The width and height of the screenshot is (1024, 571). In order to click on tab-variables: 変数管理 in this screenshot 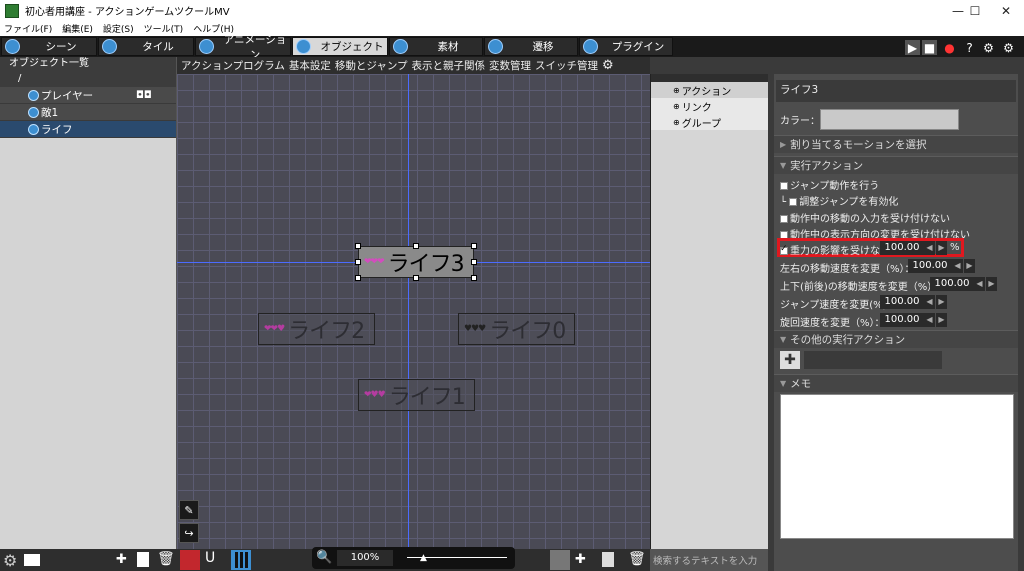, I will do `click(510, 65)`.